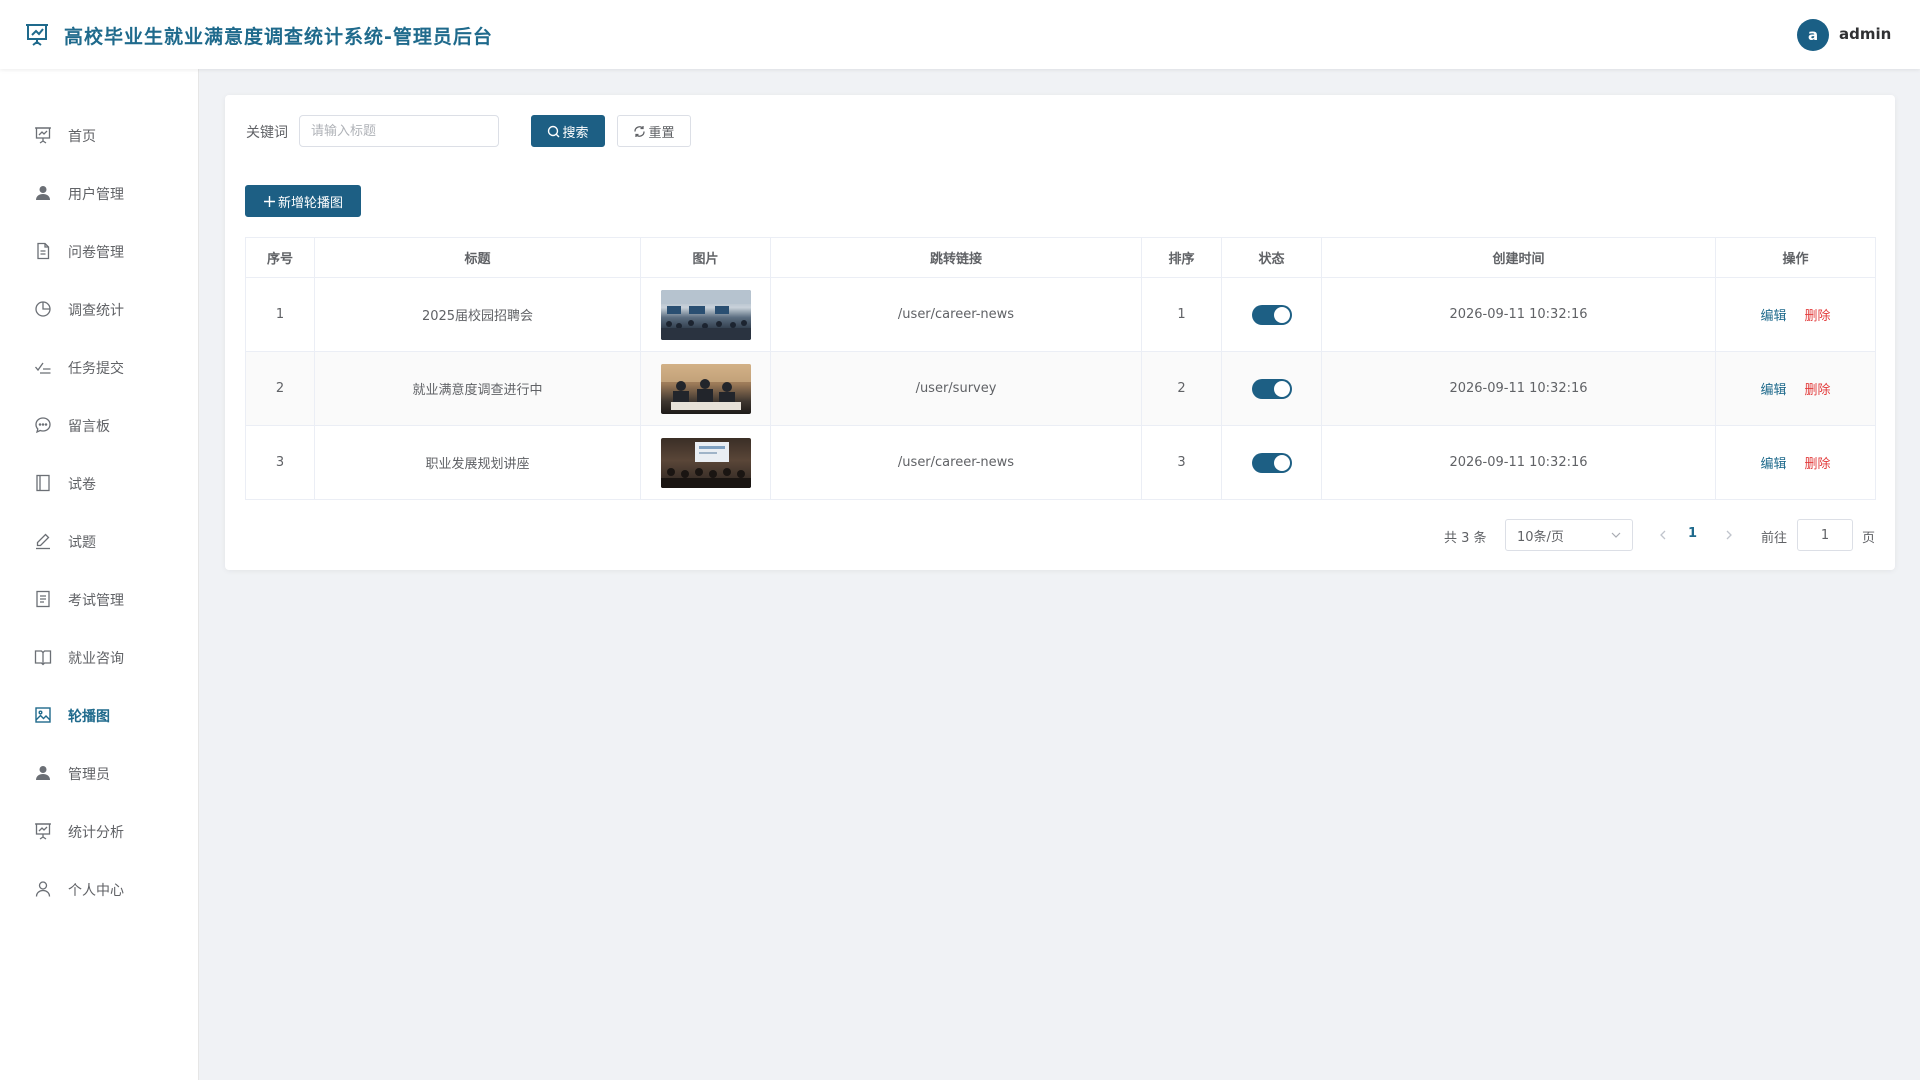 The image size is (1920, 1080). I want to click on cell-title: 职业发展规划讲座, so click(477, 462).